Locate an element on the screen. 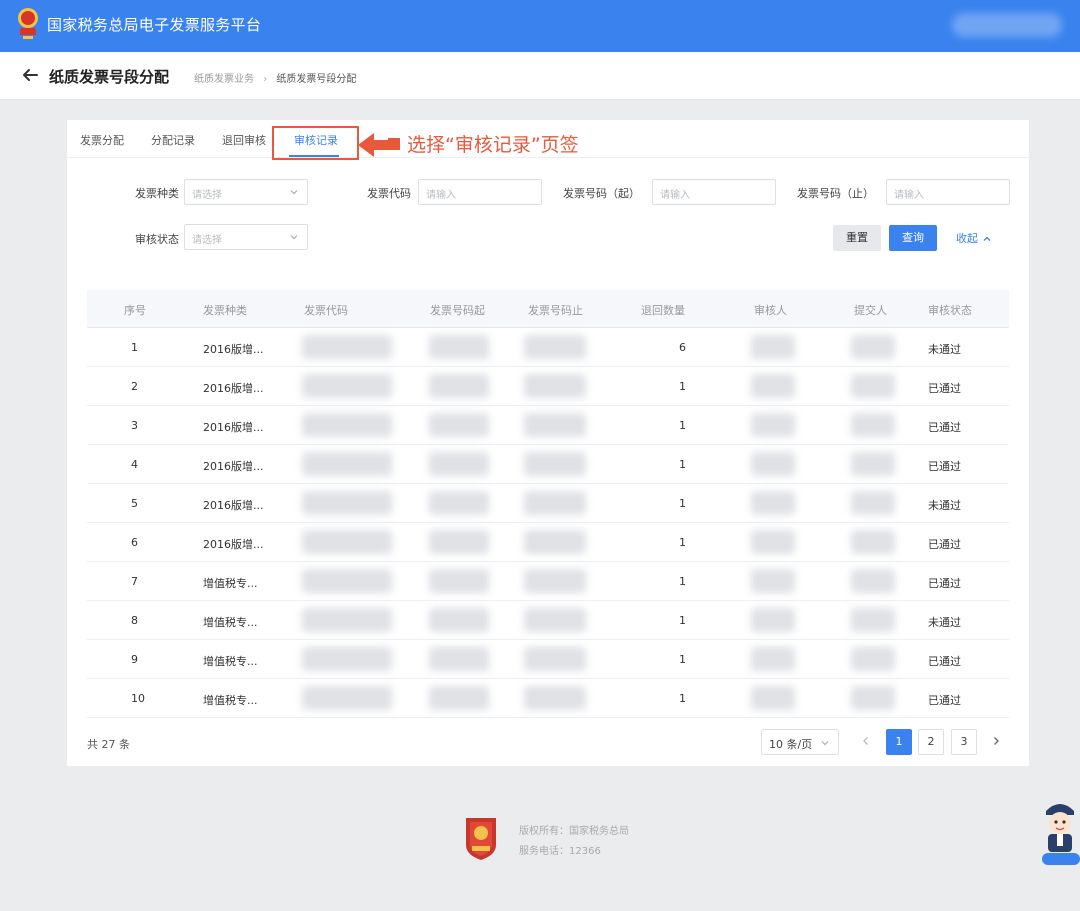 The image size is (1080, 911). column-header: 审核状态 is located at coordinates (950, 310).